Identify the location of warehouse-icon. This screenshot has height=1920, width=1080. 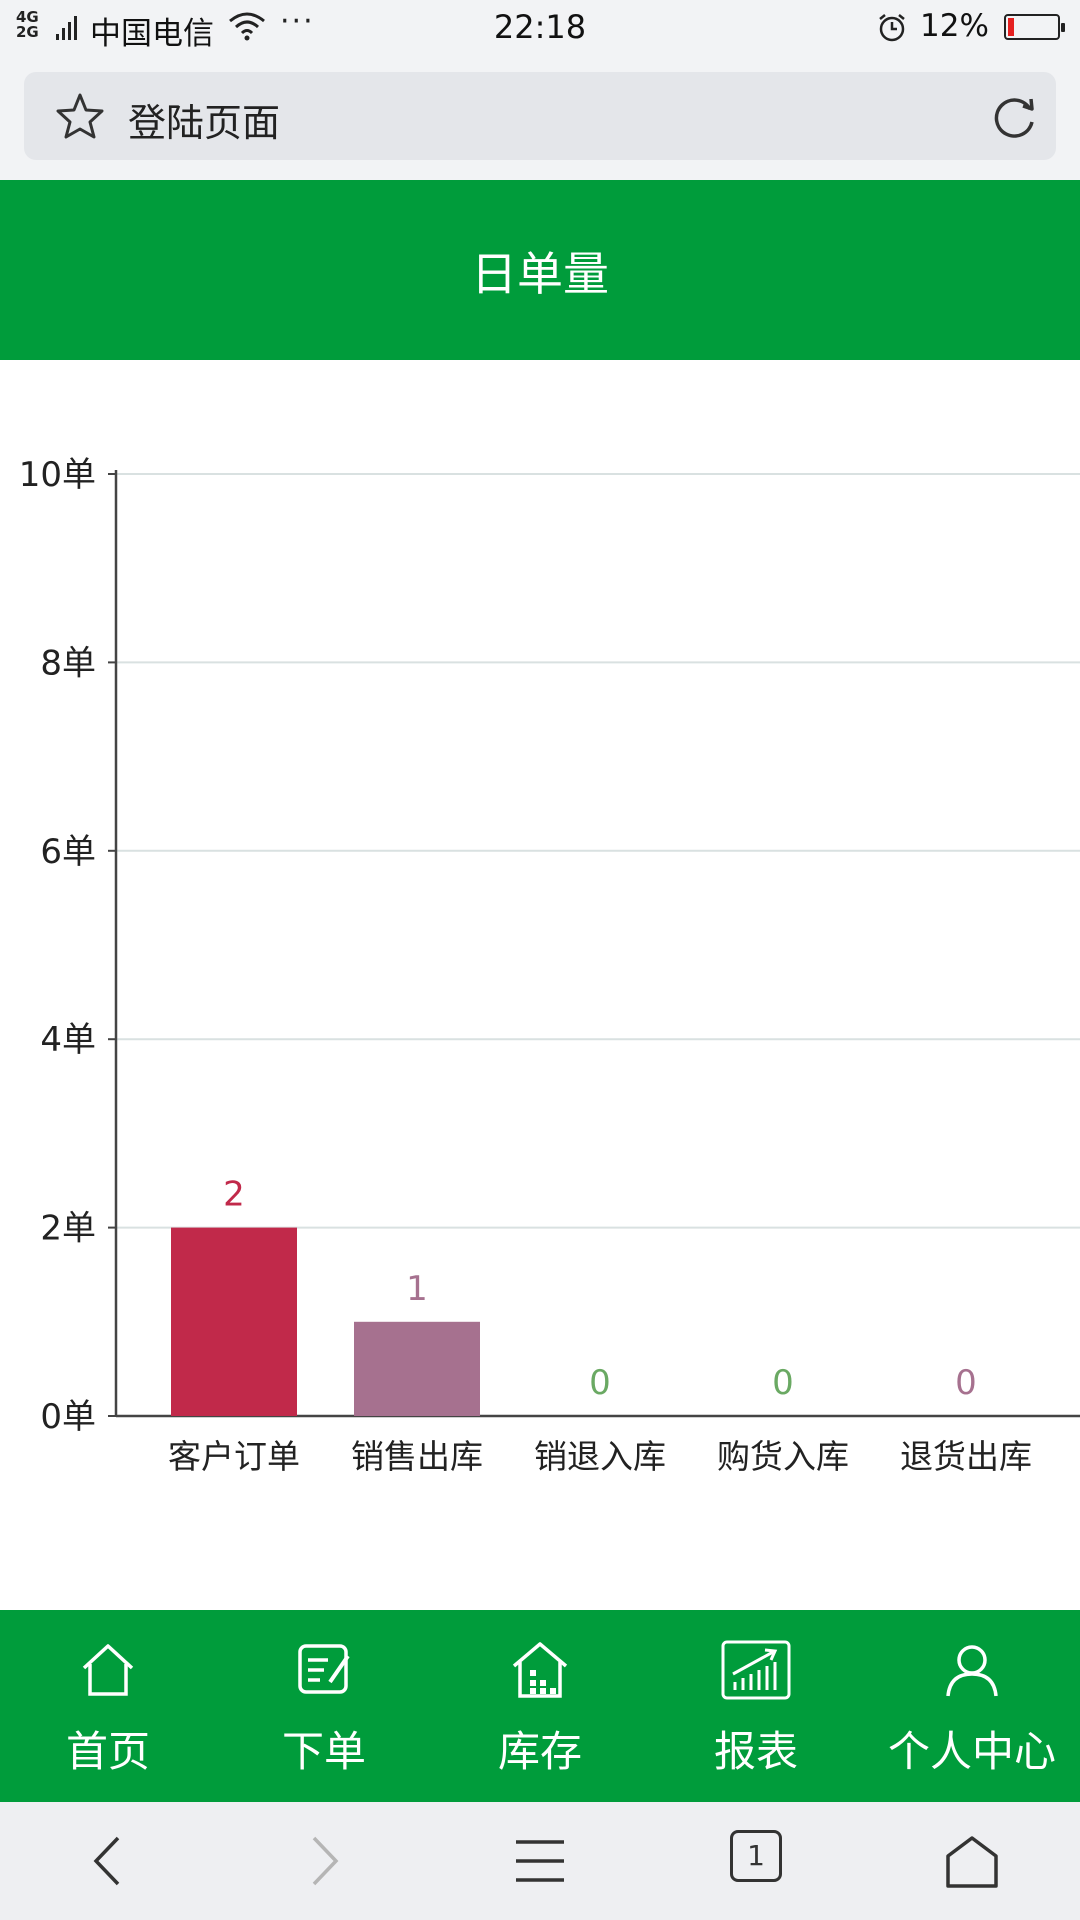
(540, 1670).